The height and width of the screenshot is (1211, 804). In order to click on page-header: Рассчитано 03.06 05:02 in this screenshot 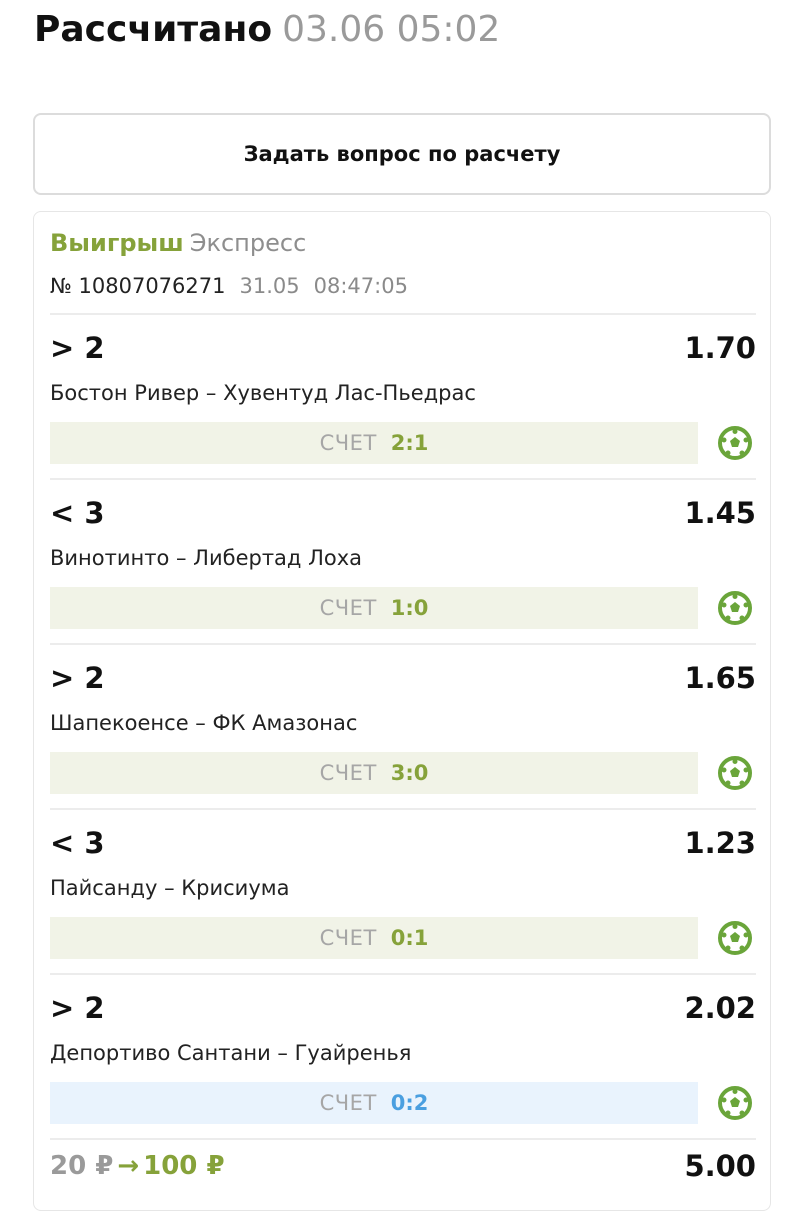, I will do `click(267, 30)`.